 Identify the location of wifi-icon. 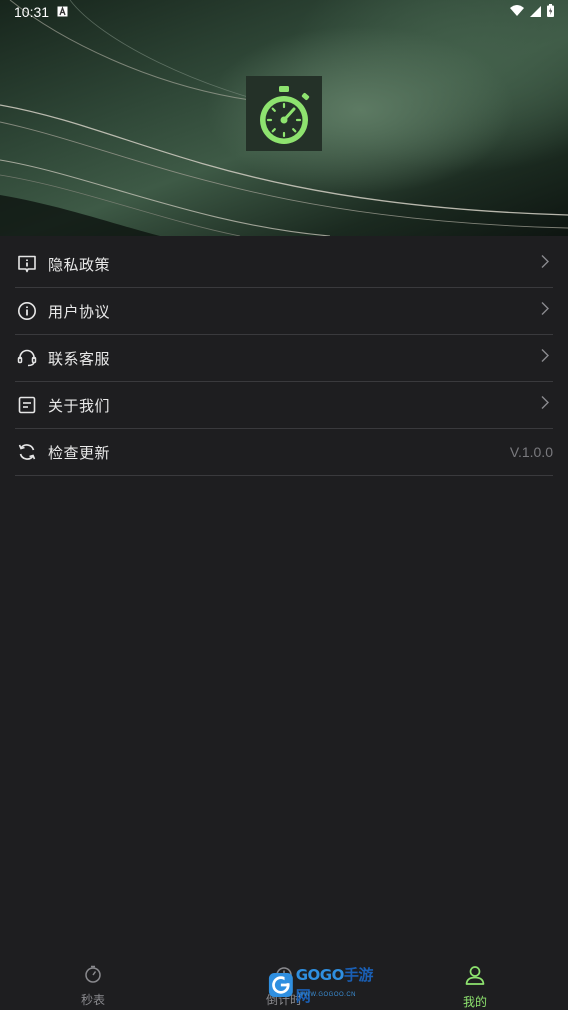
(517, 12).